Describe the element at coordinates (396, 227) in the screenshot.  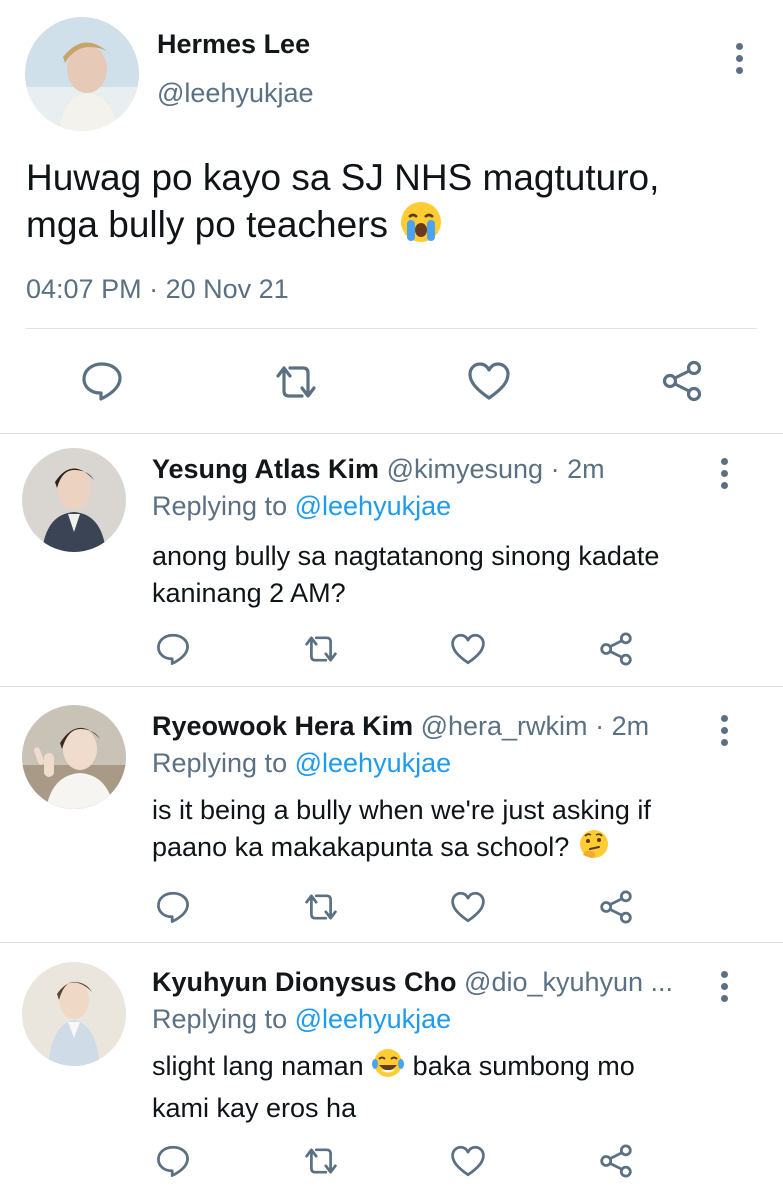
I see `tweet-text-line-2: mga bully po teachers` at that location.